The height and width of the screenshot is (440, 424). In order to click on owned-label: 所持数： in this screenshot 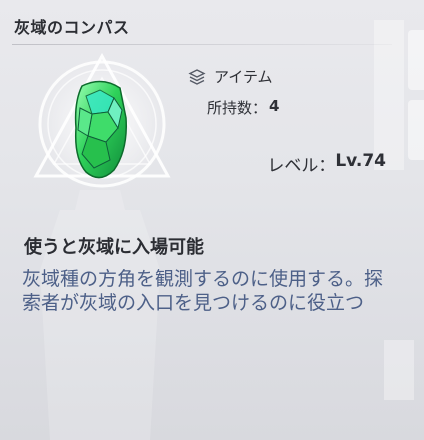, I will do `click(237, 108)`.